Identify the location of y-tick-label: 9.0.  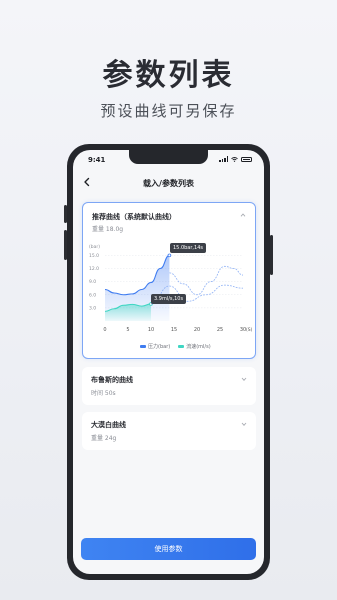
(92, 282).